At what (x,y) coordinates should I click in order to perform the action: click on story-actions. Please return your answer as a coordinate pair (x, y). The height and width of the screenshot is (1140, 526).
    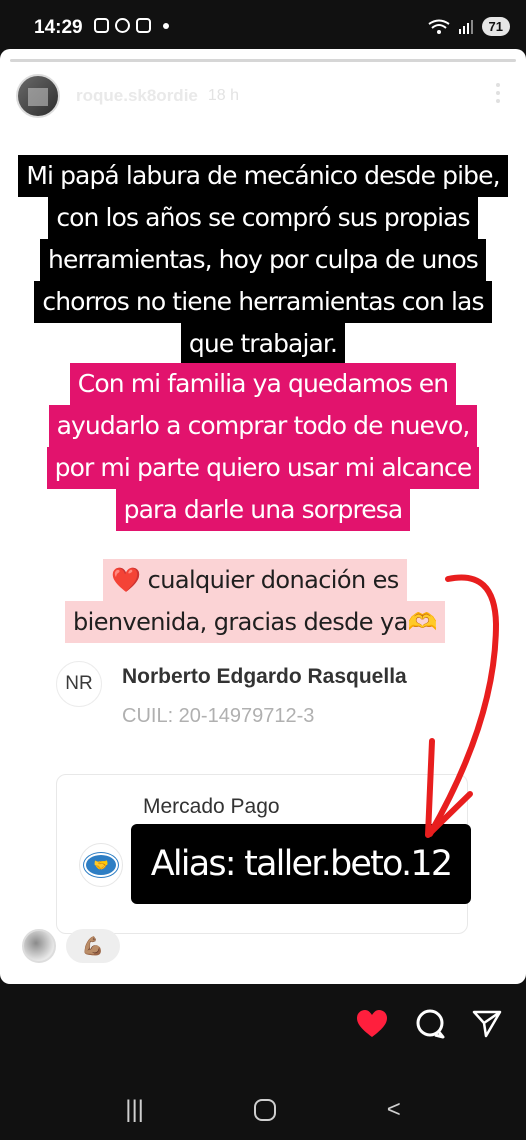
    Looking at the image, I should click on (429, 1024).